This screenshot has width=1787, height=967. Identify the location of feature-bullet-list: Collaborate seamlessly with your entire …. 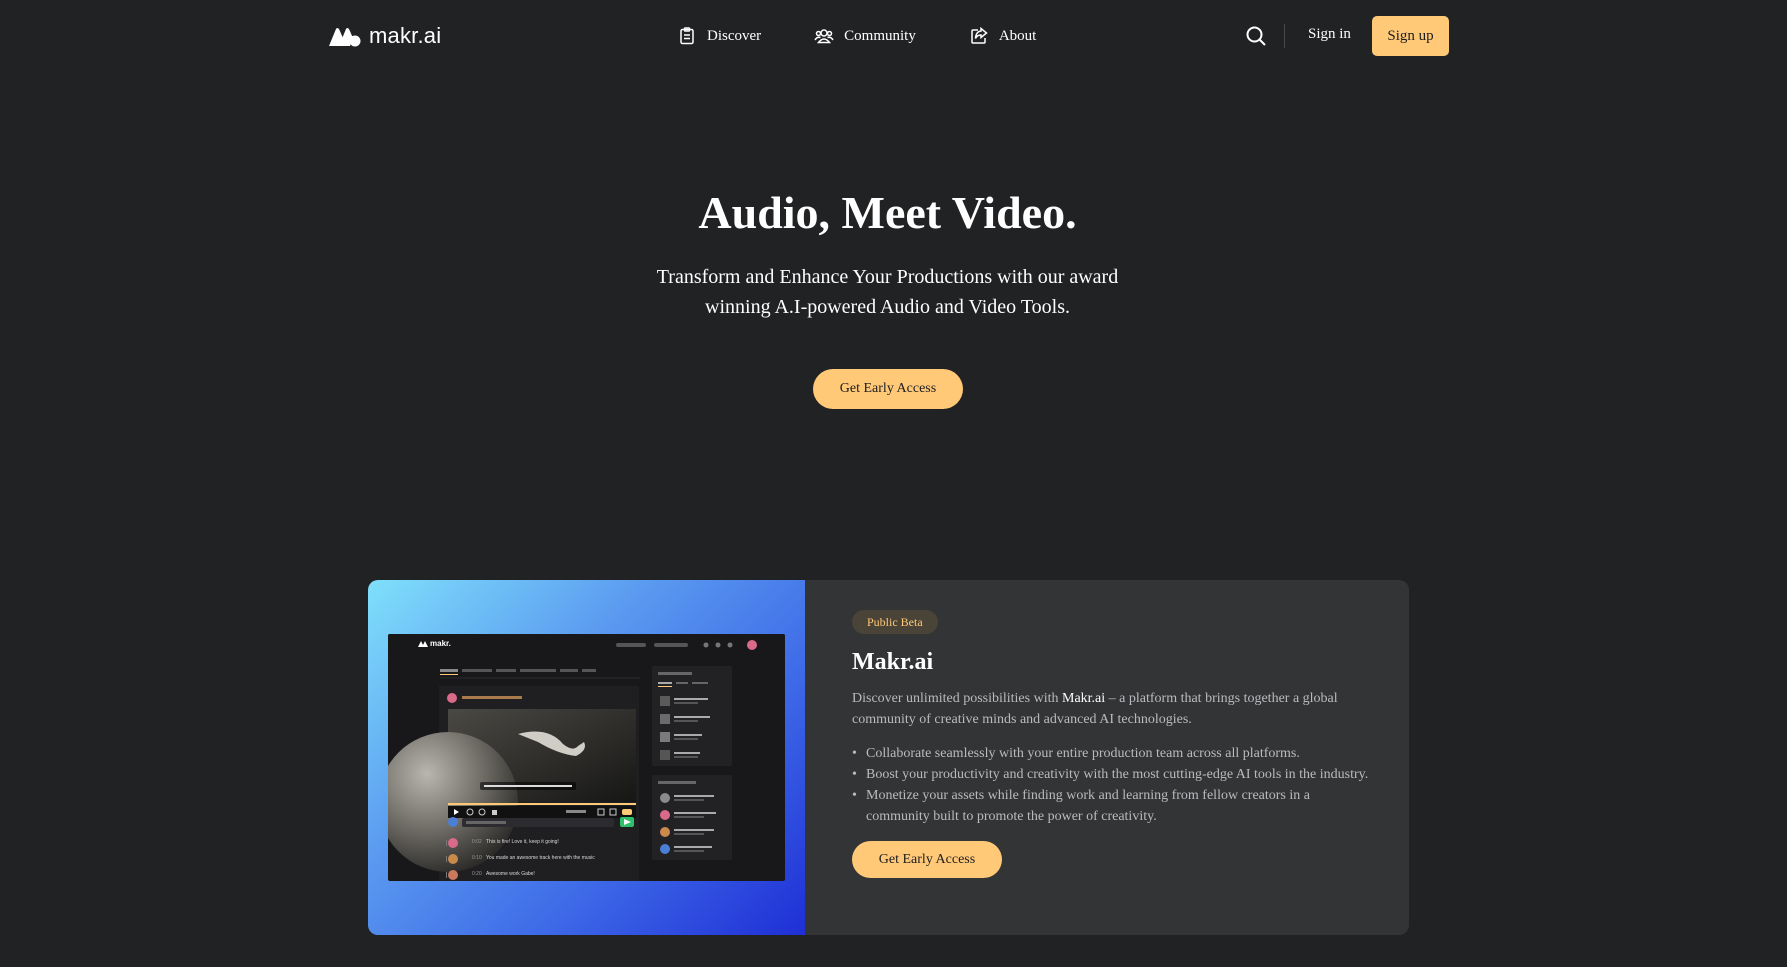
(1112, 785).